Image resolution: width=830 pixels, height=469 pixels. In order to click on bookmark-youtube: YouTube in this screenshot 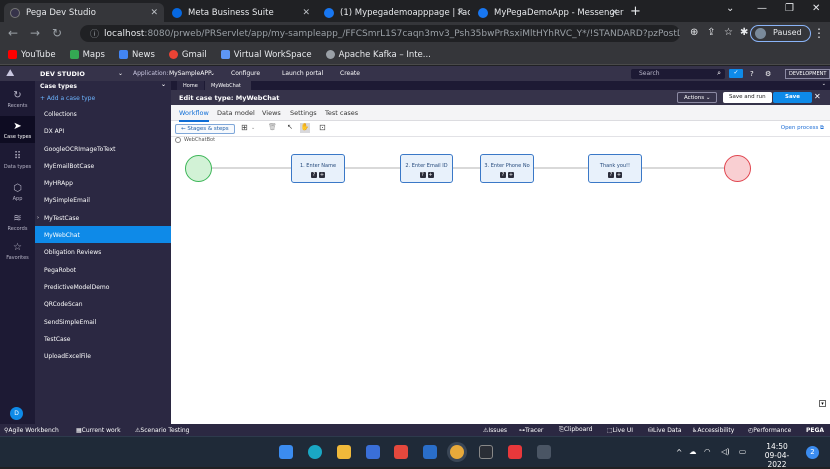, I will do `click(32, 55)`.